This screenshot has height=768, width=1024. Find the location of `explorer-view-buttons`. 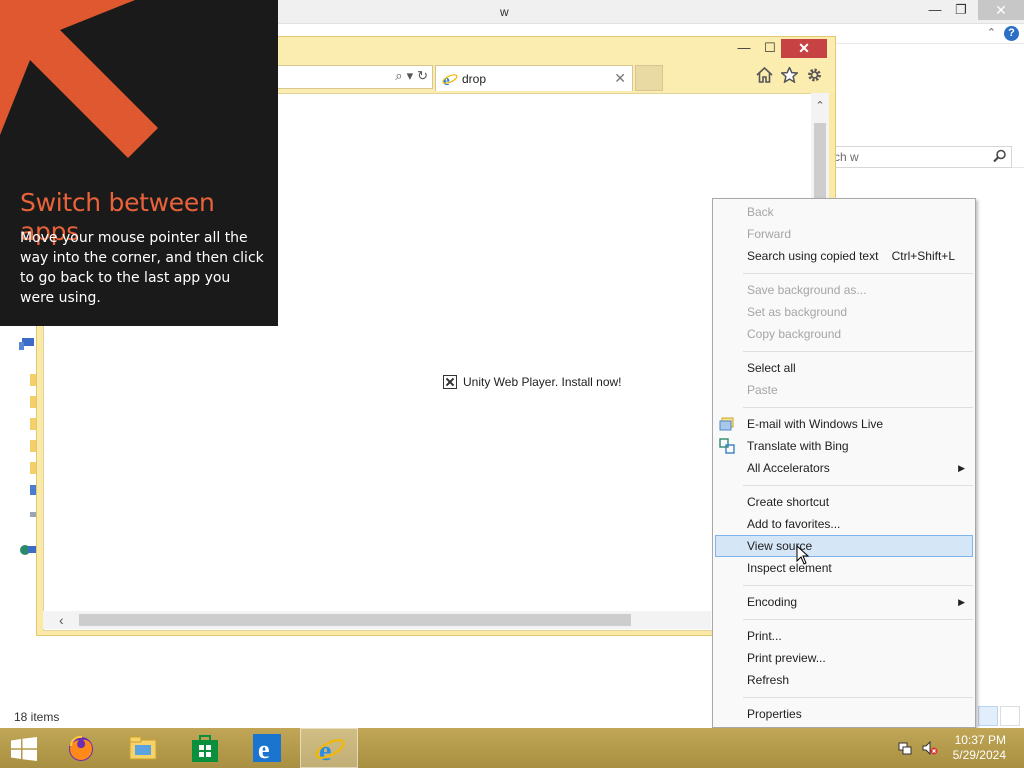

explorer-view-buttons is located at coordinates (1000, 716).